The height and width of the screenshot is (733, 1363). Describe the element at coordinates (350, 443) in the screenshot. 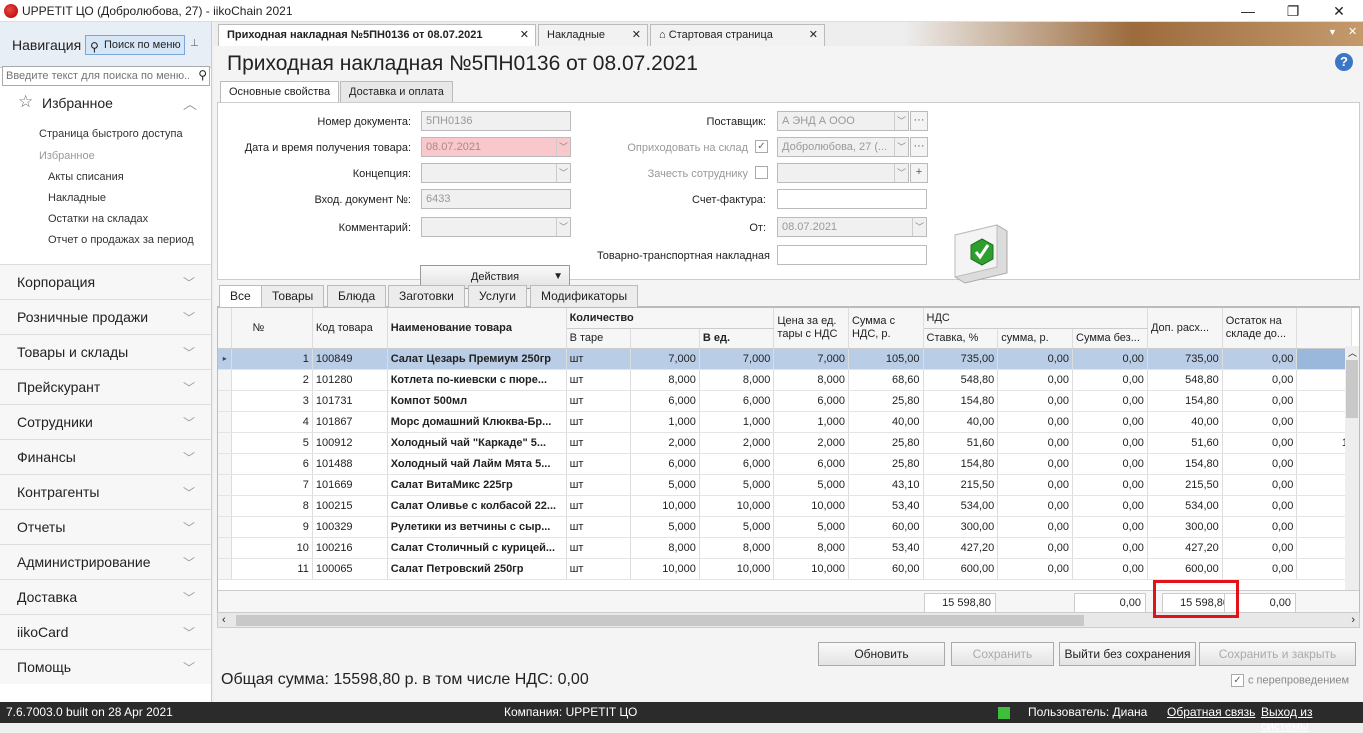

I see `cell-code: 100912` at that location.